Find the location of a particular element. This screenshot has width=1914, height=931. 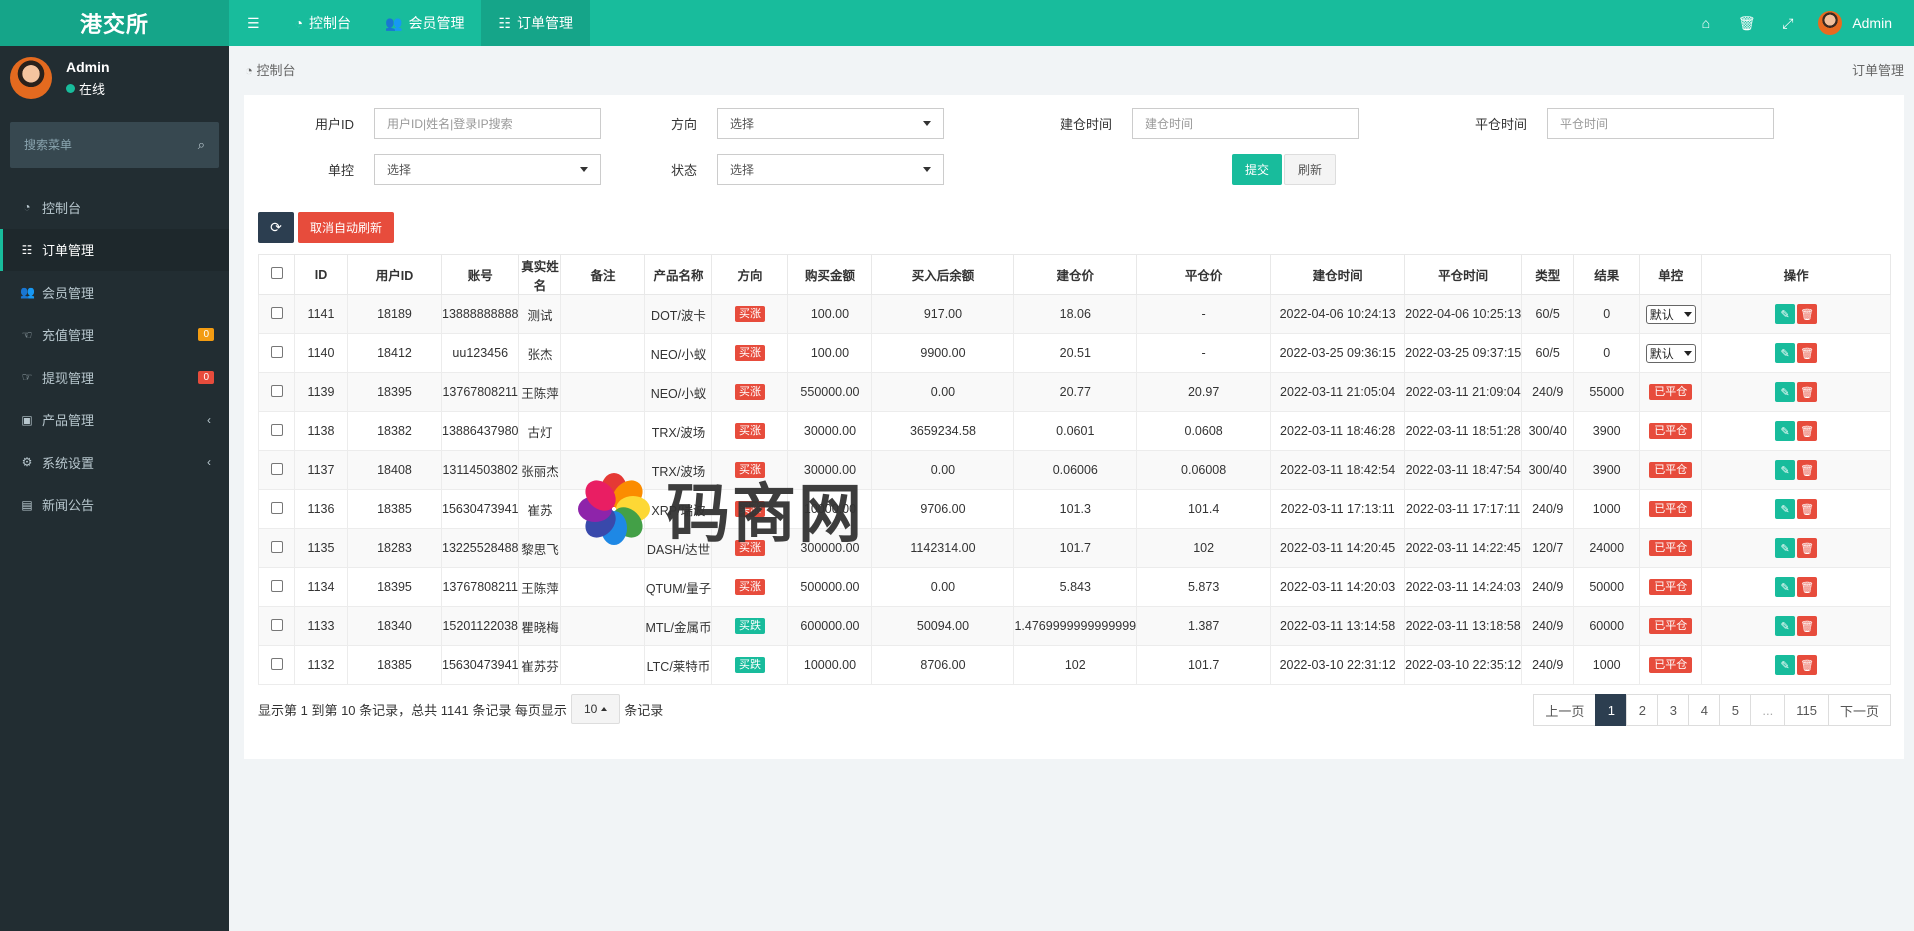

reset-button: 刷新 is located at coordinates (1310, 169).